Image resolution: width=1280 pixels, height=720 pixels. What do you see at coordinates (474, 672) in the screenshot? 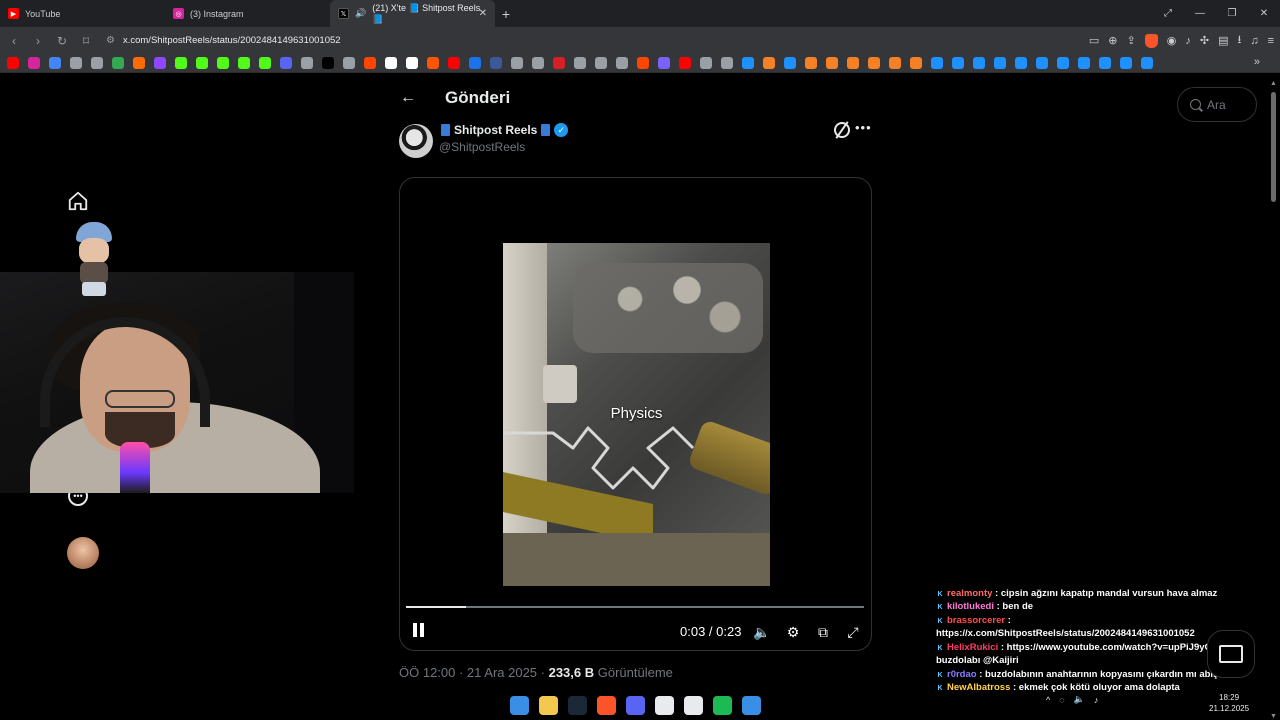
I see `post-timestamp: ÖÖ 12:00 · 21 Ara 2025 ·` at bounding box center [474, 672].